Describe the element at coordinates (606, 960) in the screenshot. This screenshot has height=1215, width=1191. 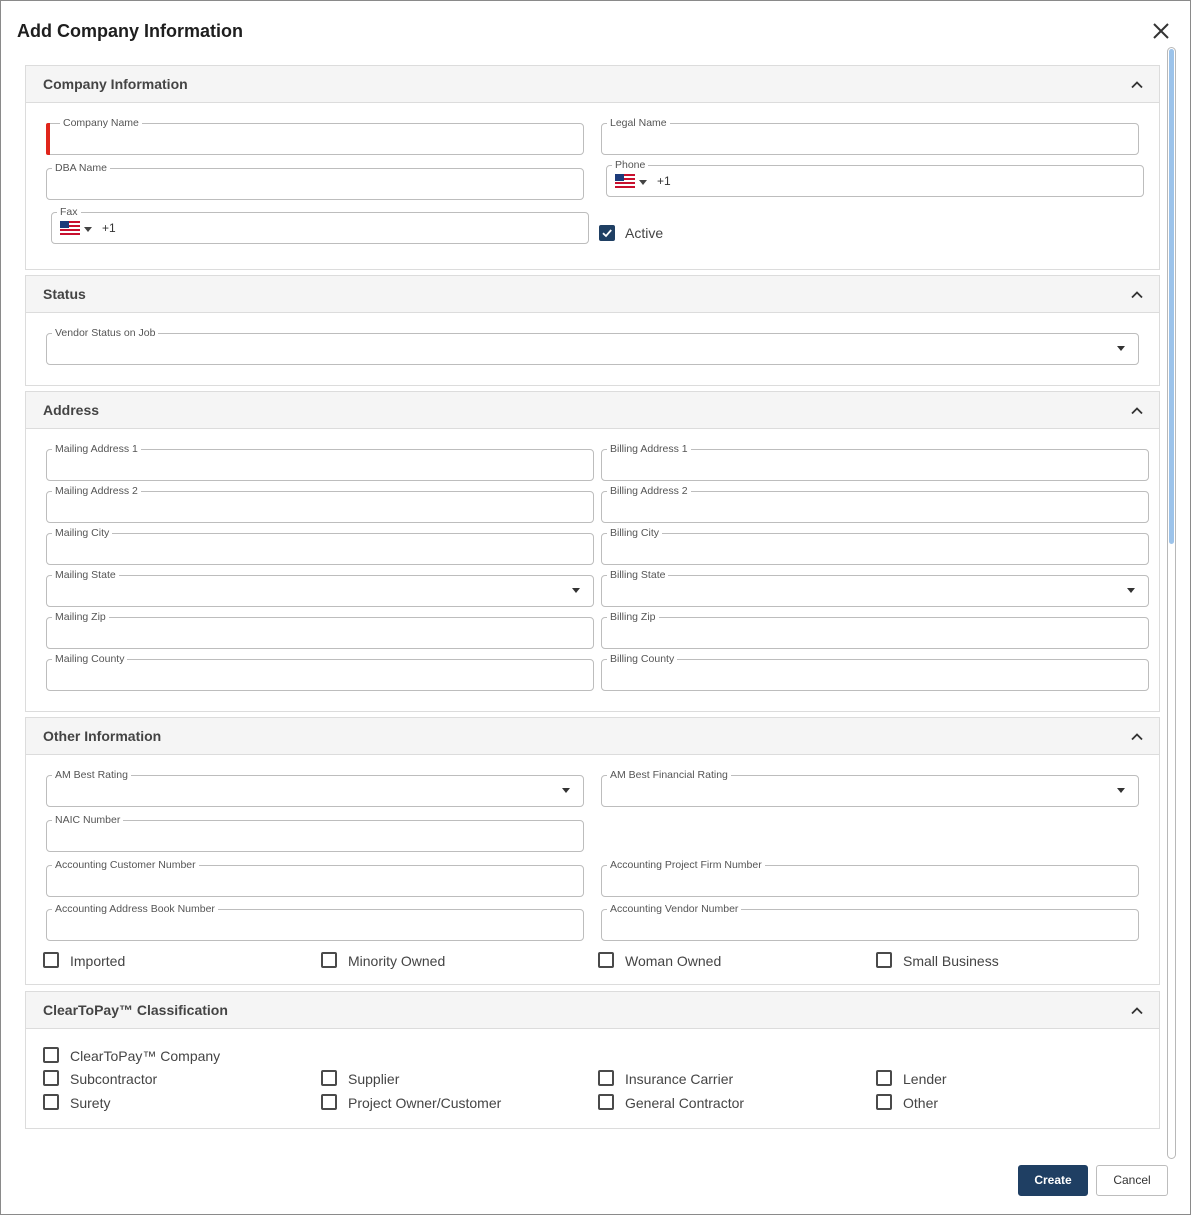
I see `woman-owned-checkbox` at that location.